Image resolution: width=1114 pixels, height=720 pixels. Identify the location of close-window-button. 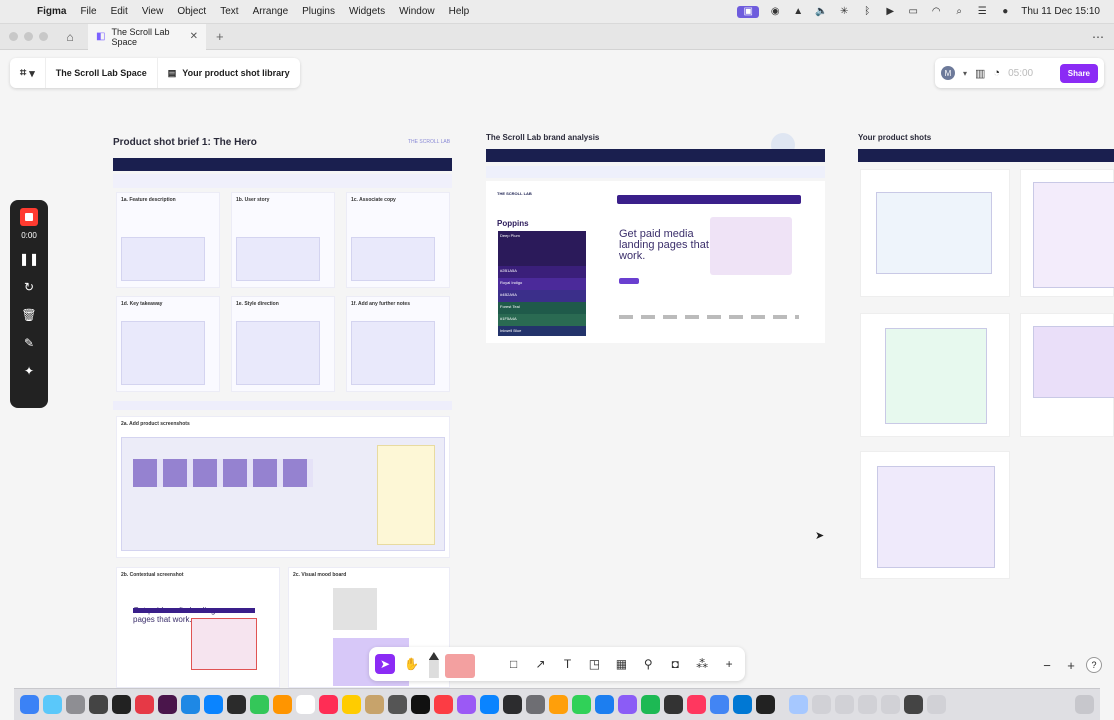
(13, 36).